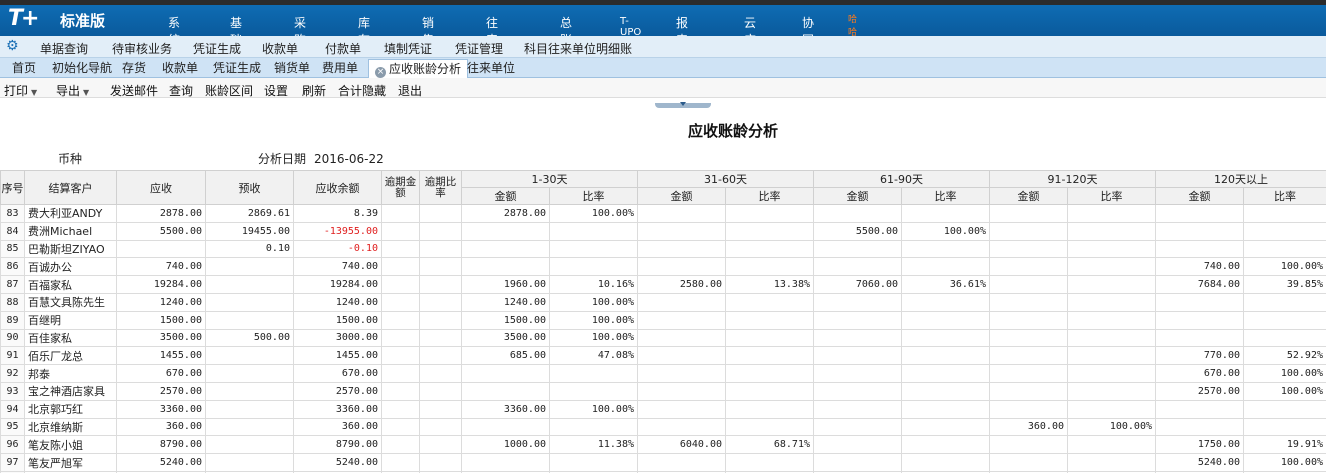 This screenshot has height=473, width=1326. What do you see at coordinates (12, 338) in the screenshot?
I see `cell-idx: 90` at bounding box center [12, 338].